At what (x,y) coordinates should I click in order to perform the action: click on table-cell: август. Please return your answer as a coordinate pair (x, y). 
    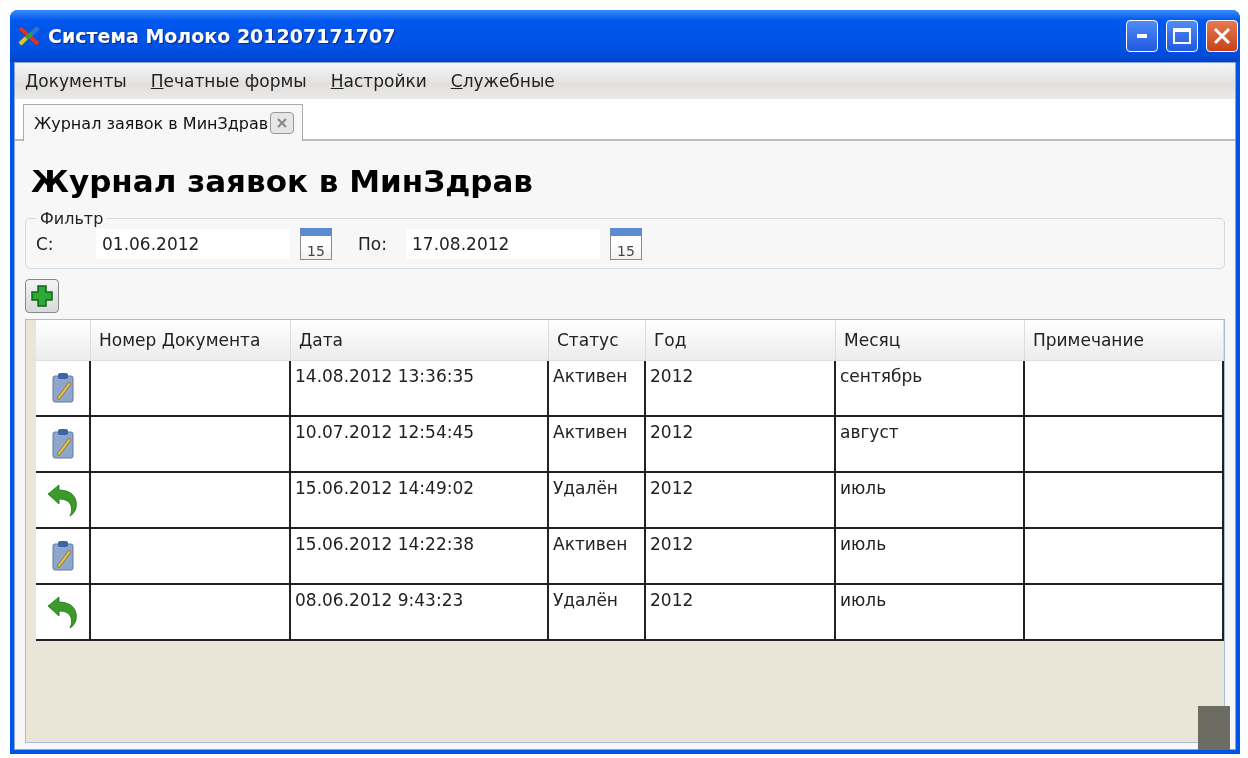
    Looking at the image, I should click on (930, 445).